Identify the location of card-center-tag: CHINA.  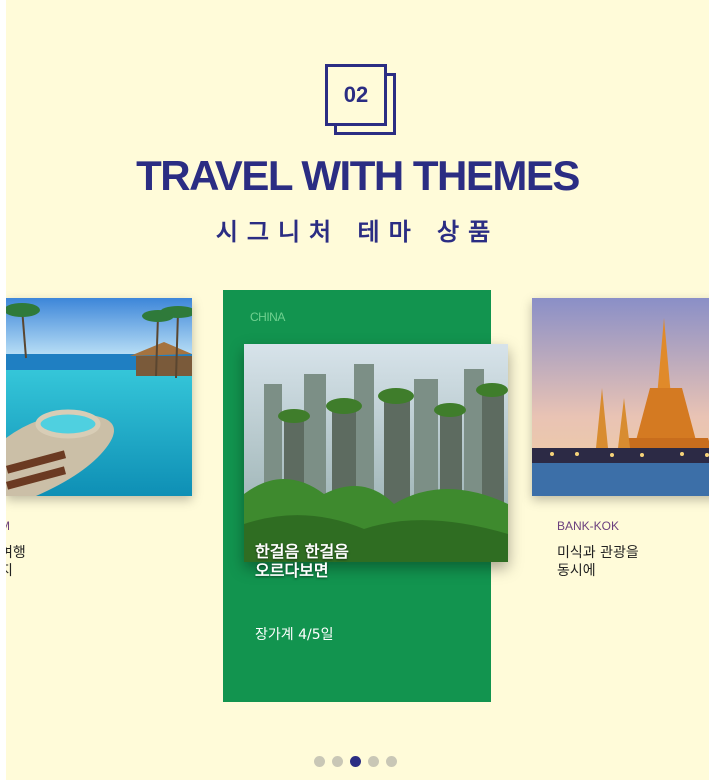
(267, 317).